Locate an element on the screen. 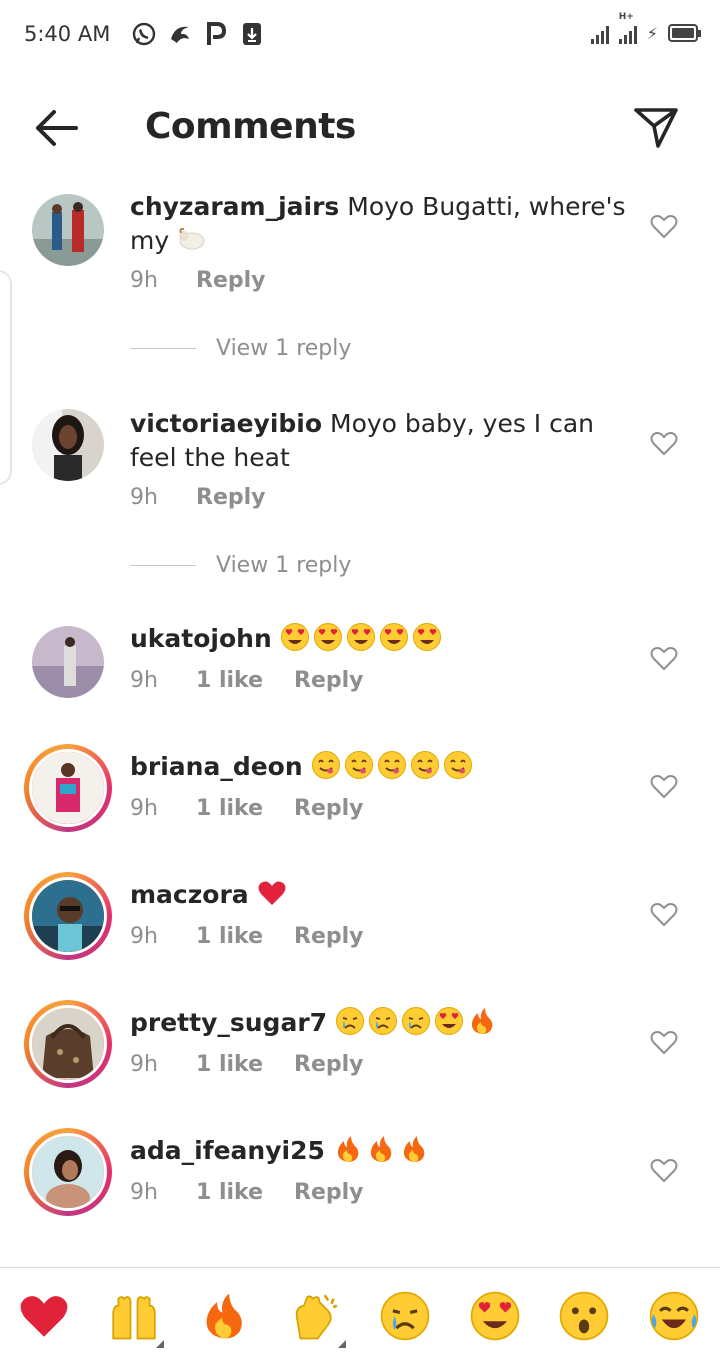 This screenshot has height=1357, width=720. comment-text: briana_deon is located at coordinates (380, 767).